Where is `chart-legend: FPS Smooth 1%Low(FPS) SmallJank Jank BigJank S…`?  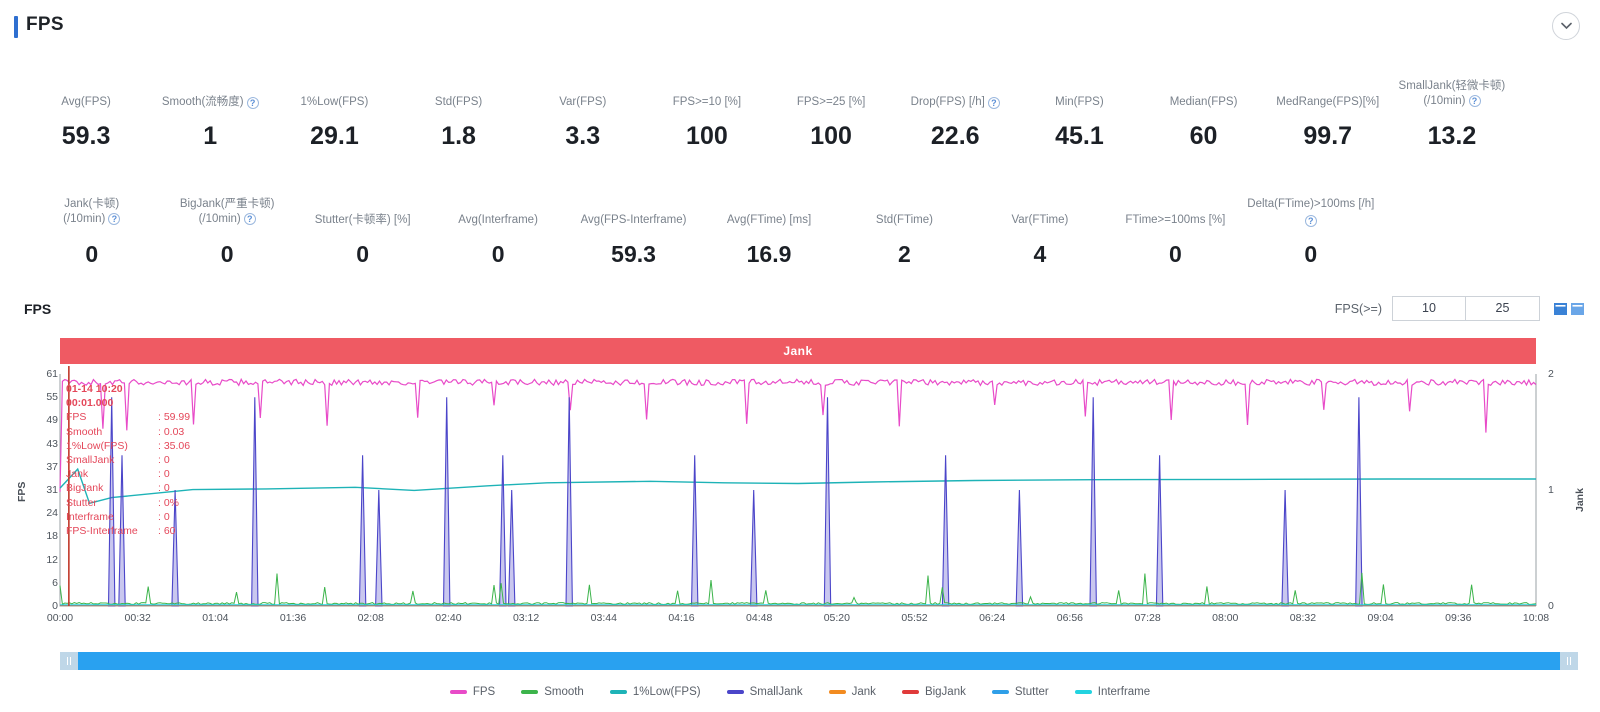
chart-legend: FPS Smooth 1%Low(FPS) SmallJank Jank BigJank S… is located at coordinates (800, 692).